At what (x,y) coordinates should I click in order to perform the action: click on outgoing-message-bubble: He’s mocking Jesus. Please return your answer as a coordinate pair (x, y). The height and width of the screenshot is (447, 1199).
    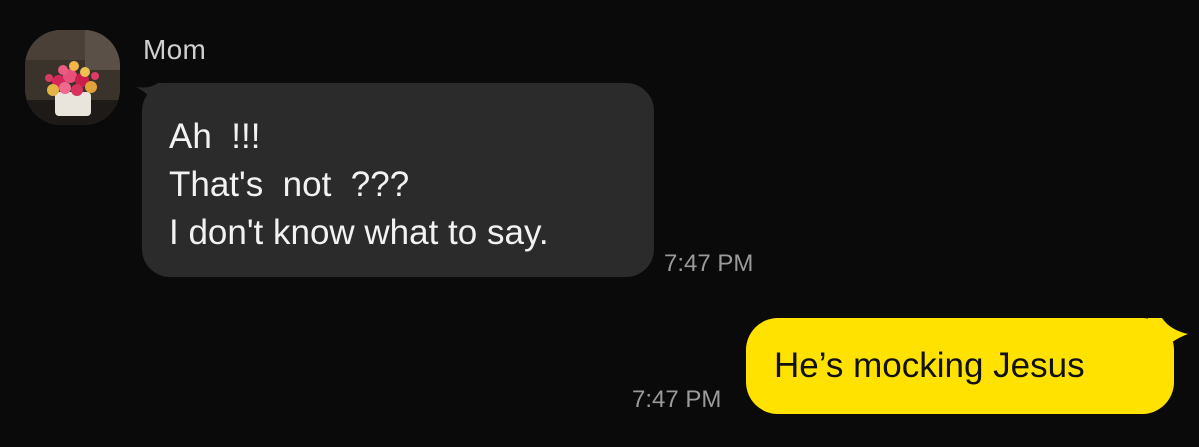
    Looking at the image, I should click on (960, 366).